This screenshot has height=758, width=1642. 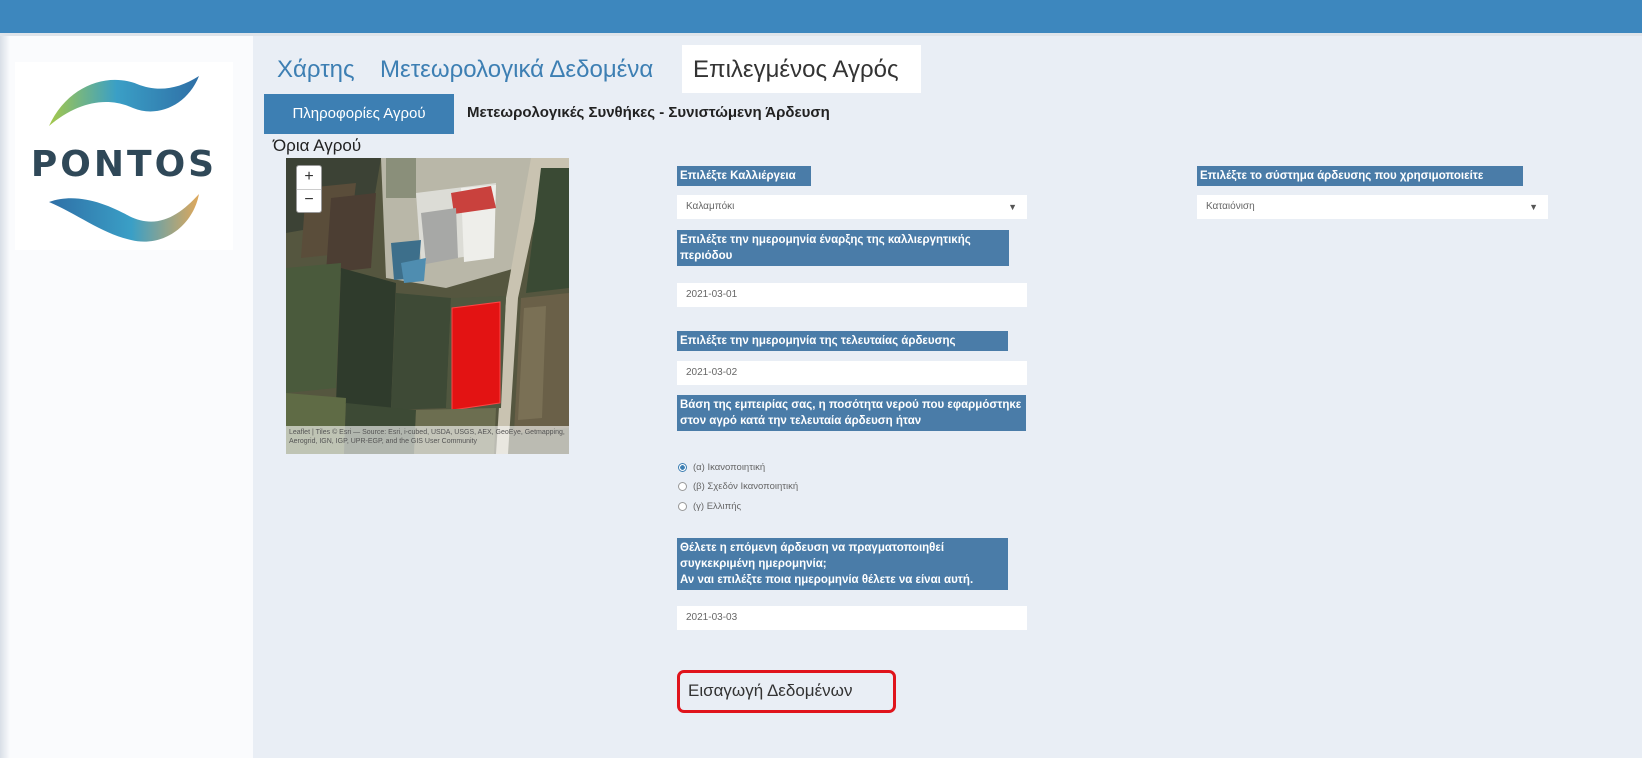 I want to click on satellite-imagery, so click(x=427, y=306).